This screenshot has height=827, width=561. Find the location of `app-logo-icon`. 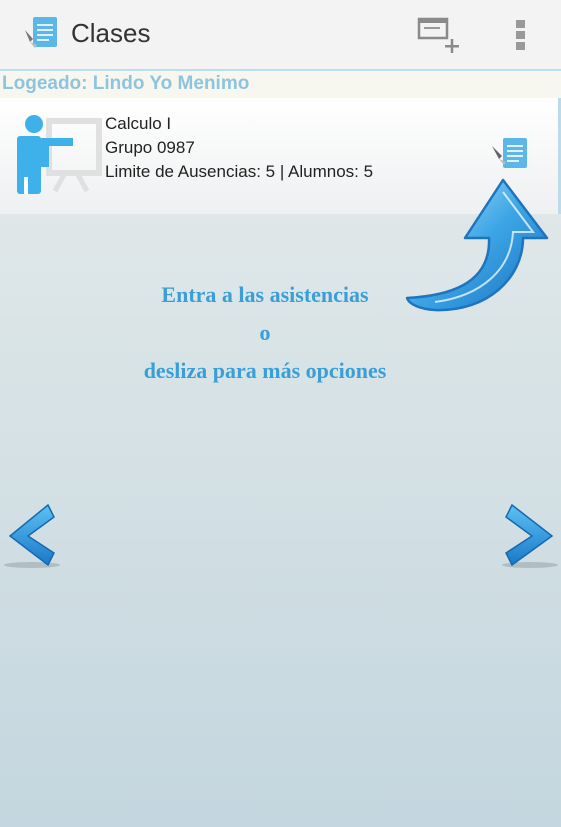

app-logo-icon is located at coordinates (41, 32).